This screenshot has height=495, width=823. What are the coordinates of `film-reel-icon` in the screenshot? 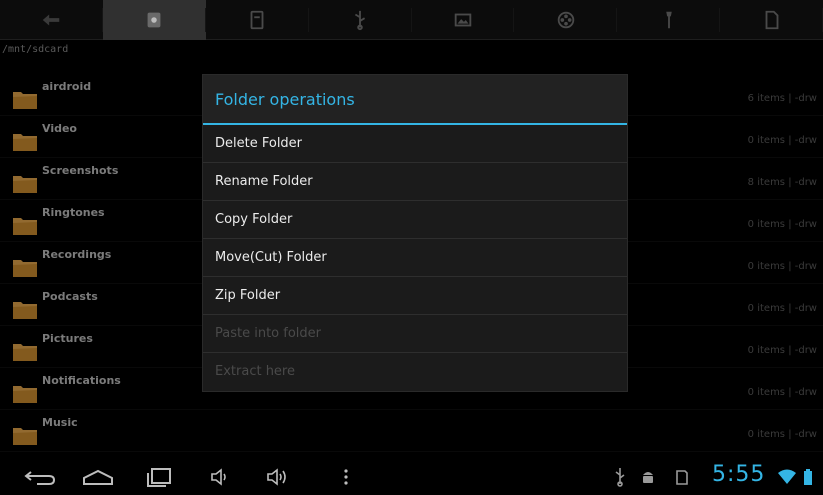 It's located at (566, 20).